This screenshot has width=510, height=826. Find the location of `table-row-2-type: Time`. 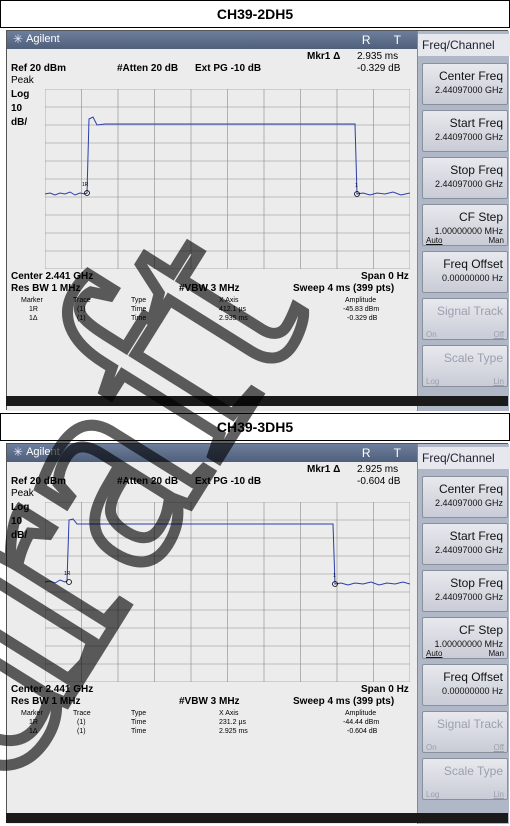

table-row-2-type: Time is located at coordinates (139, 731).